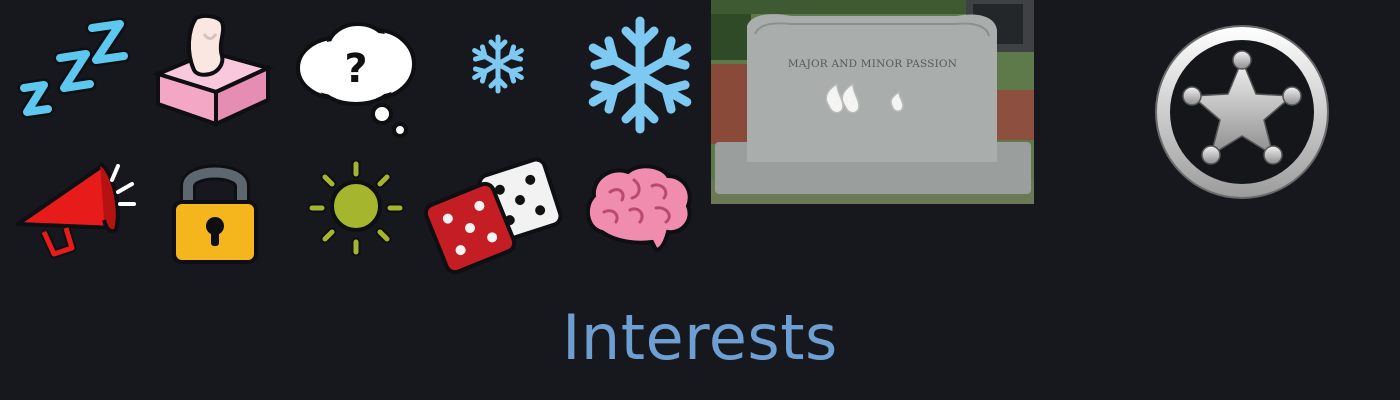 This screenshot has height=400, width=1400. I want to click on padlock-icon, so click(215, 212).